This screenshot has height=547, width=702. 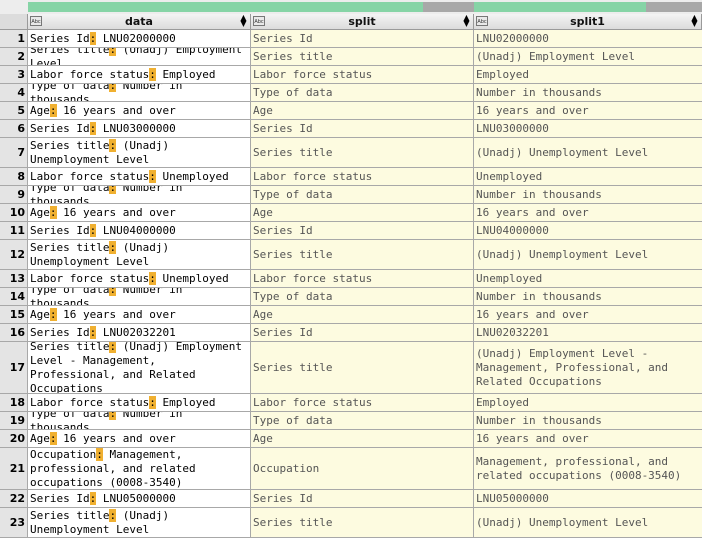 What do you see at coordinates (14, 469) in the screenshot?
I see `row-number: 21` at bounding box center [14, 469].